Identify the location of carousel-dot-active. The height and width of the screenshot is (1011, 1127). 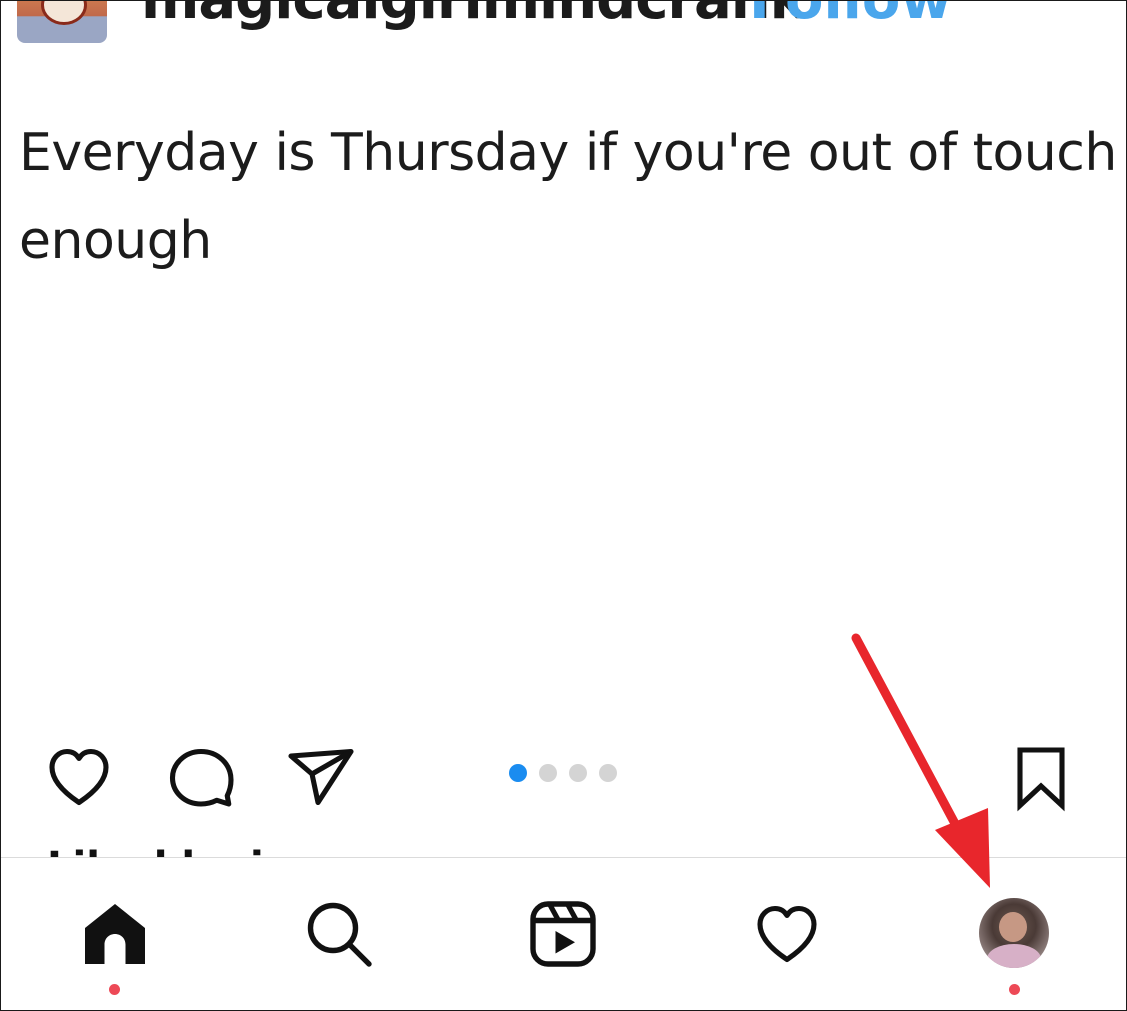
(518, 773).